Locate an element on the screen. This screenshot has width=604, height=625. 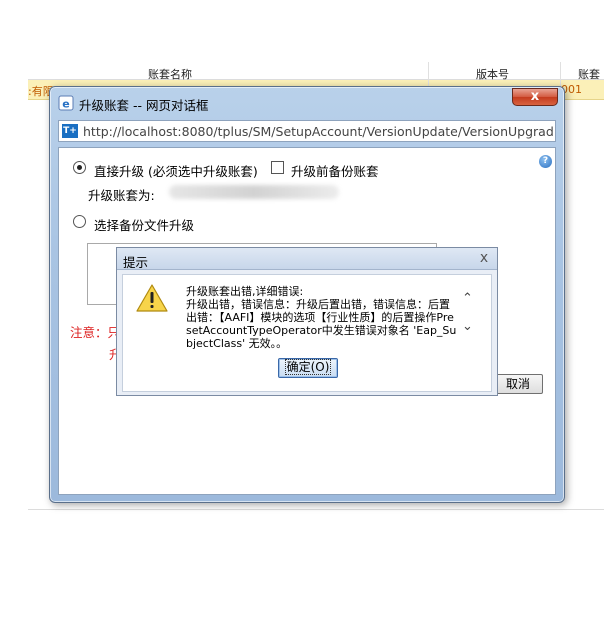
dialog-title: 升级账套 -- 网页对话框 is located at coordinates (144, 105).